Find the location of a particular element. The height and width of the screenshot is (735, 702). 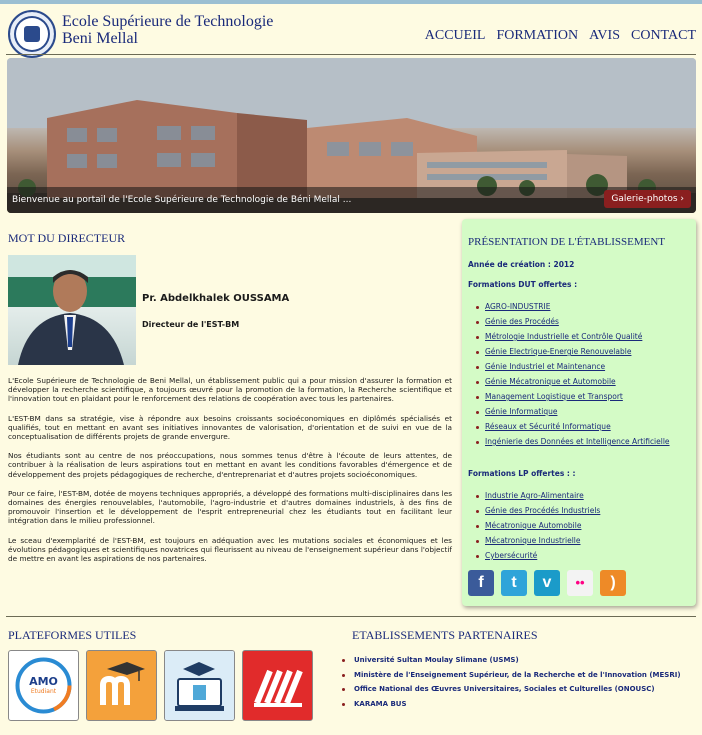

library-platform-tile is located at coordinates (277, 685).